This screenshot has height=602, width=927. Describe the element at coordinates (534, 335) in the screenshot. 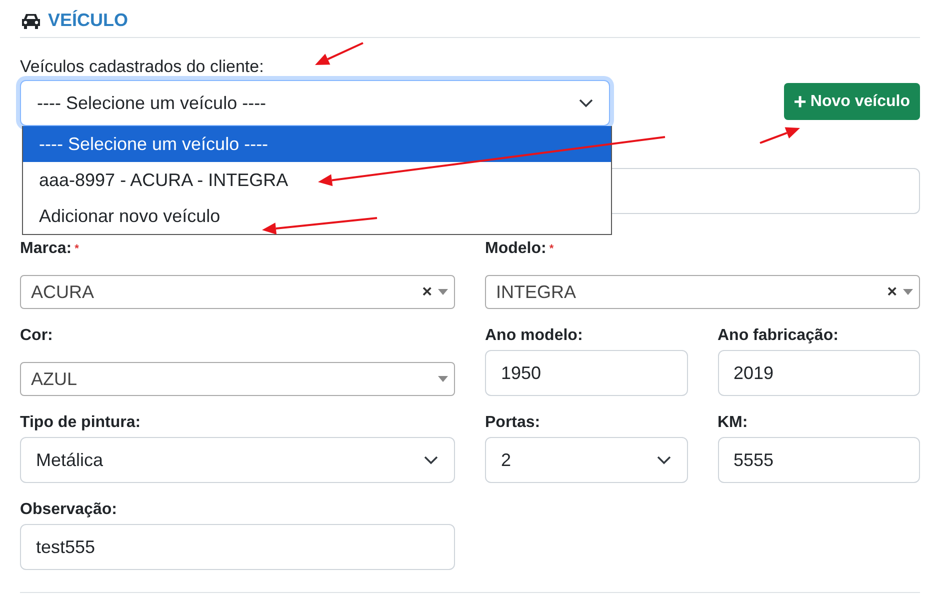

I see `field-label: Ano modelo:` at that location.